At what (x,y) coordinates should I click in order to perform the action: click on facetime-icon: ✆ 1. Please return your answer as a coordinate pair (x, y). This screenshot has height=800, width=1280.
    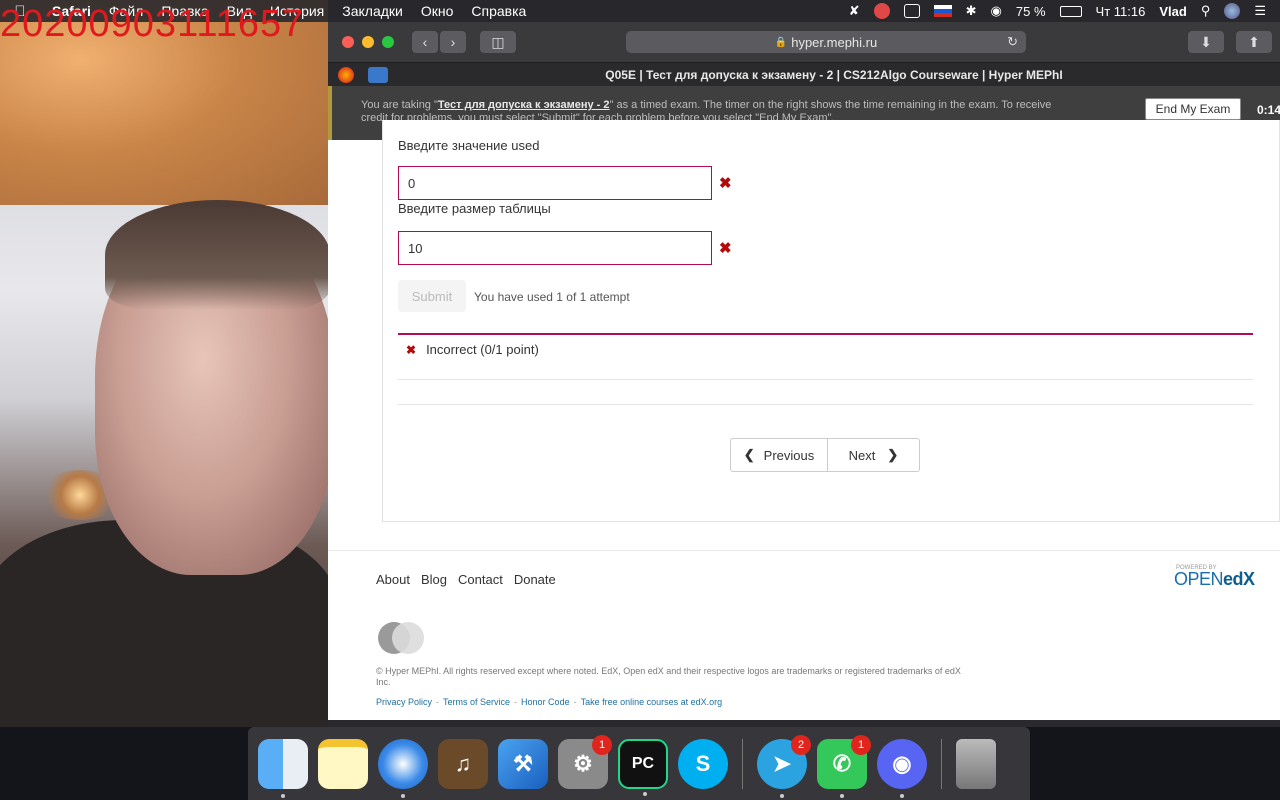
    Looking at the image, I should click on (844, 766).